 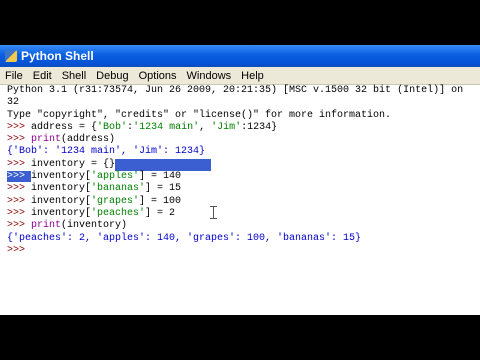 What do you see at coordinates (57, 56) in the screenshot?
I see `window-title: Python Shell` at bounding box center [57, 56].